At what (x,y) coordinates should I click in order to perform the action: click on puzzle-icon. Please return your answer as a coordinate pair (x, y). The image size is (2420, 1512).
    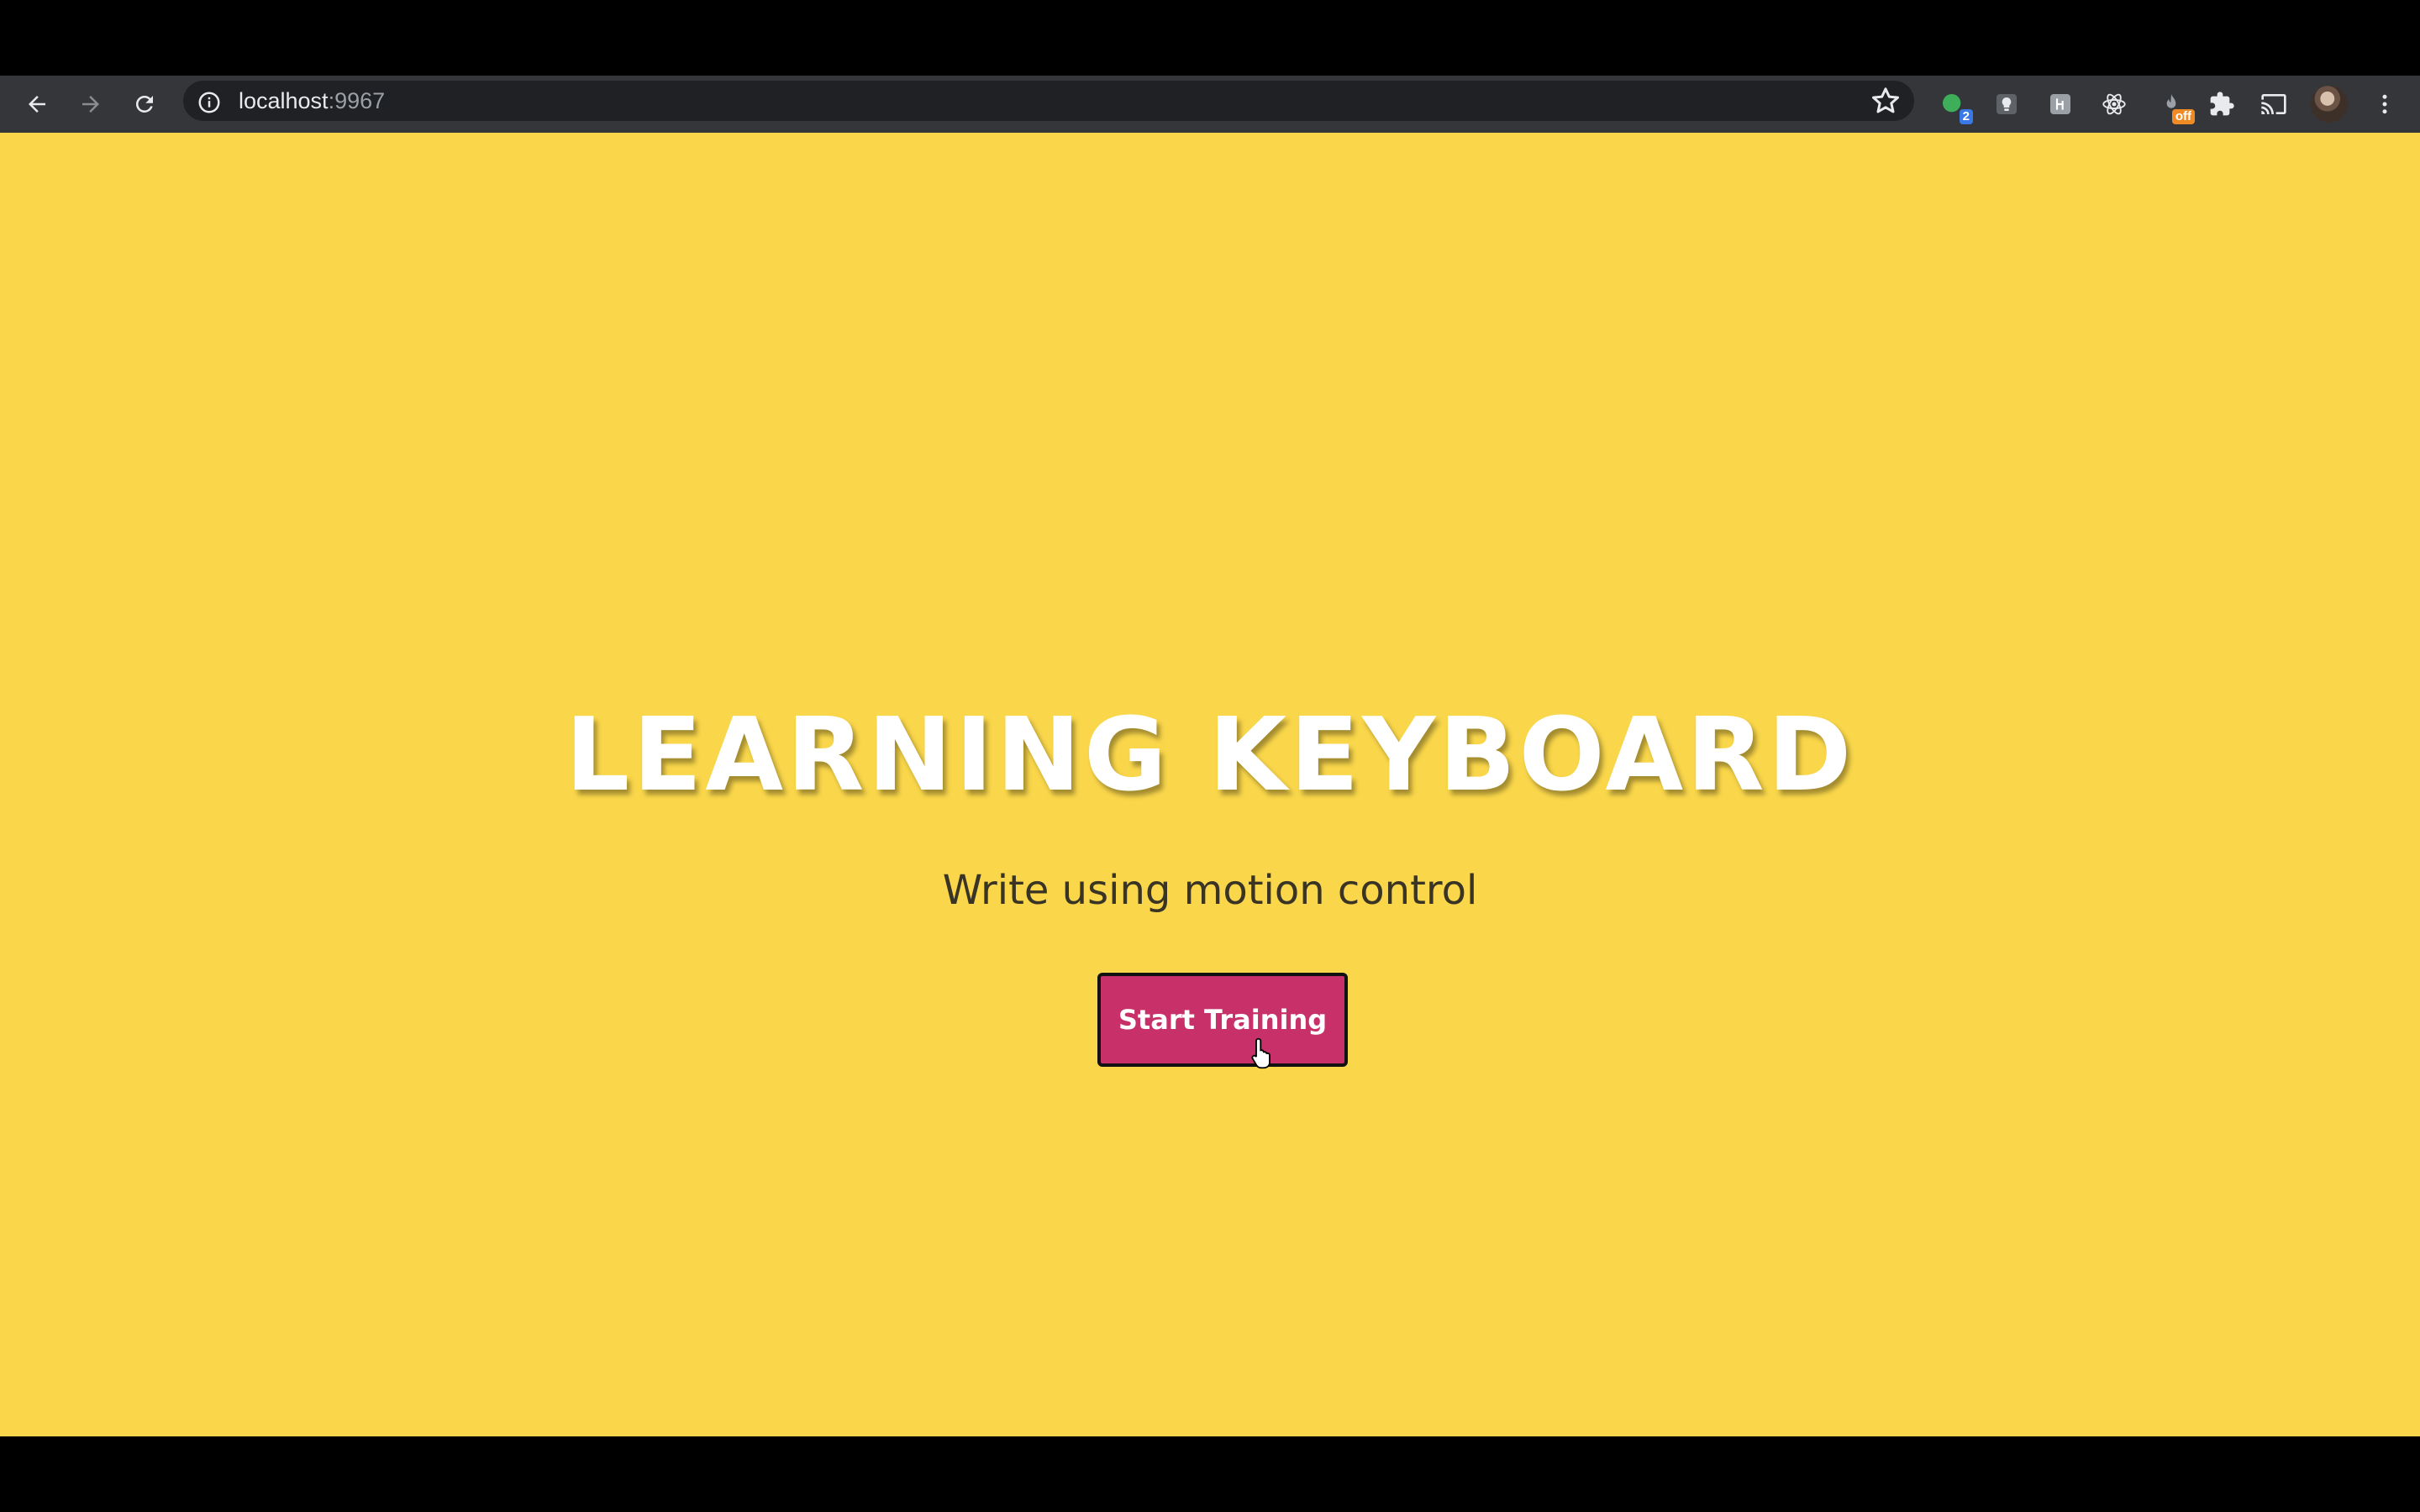
    Looking at the image, I should click on (2222, 104).